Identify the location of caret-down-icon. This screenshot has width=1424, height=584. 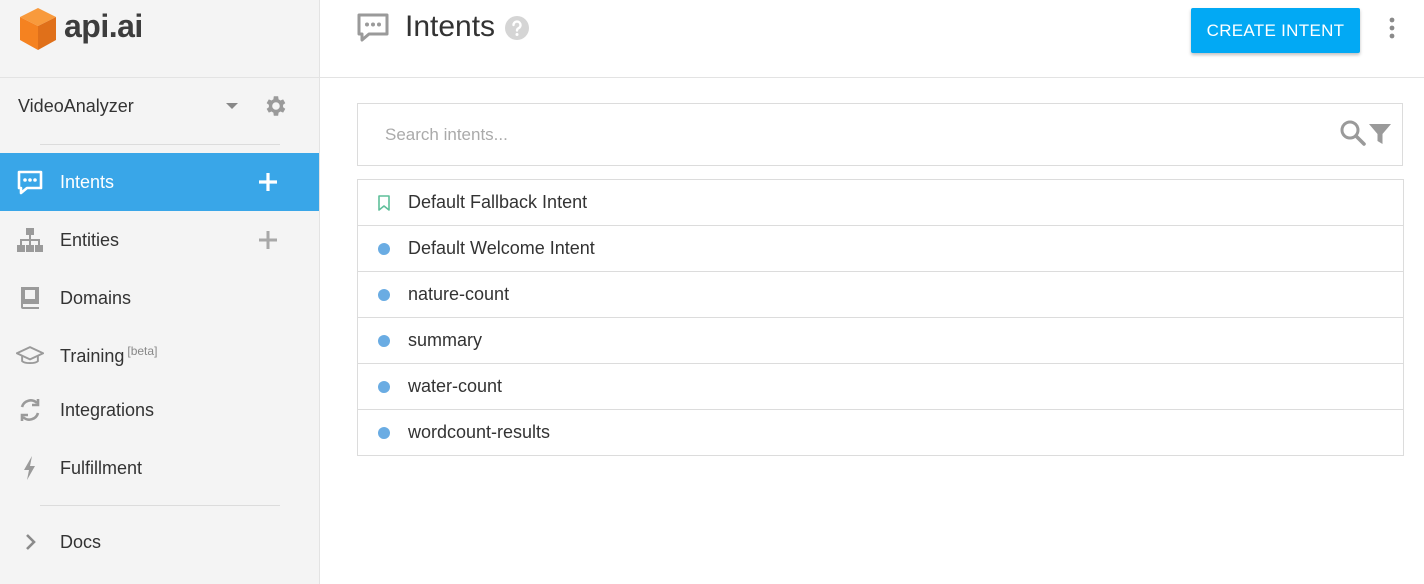
(232, 106).